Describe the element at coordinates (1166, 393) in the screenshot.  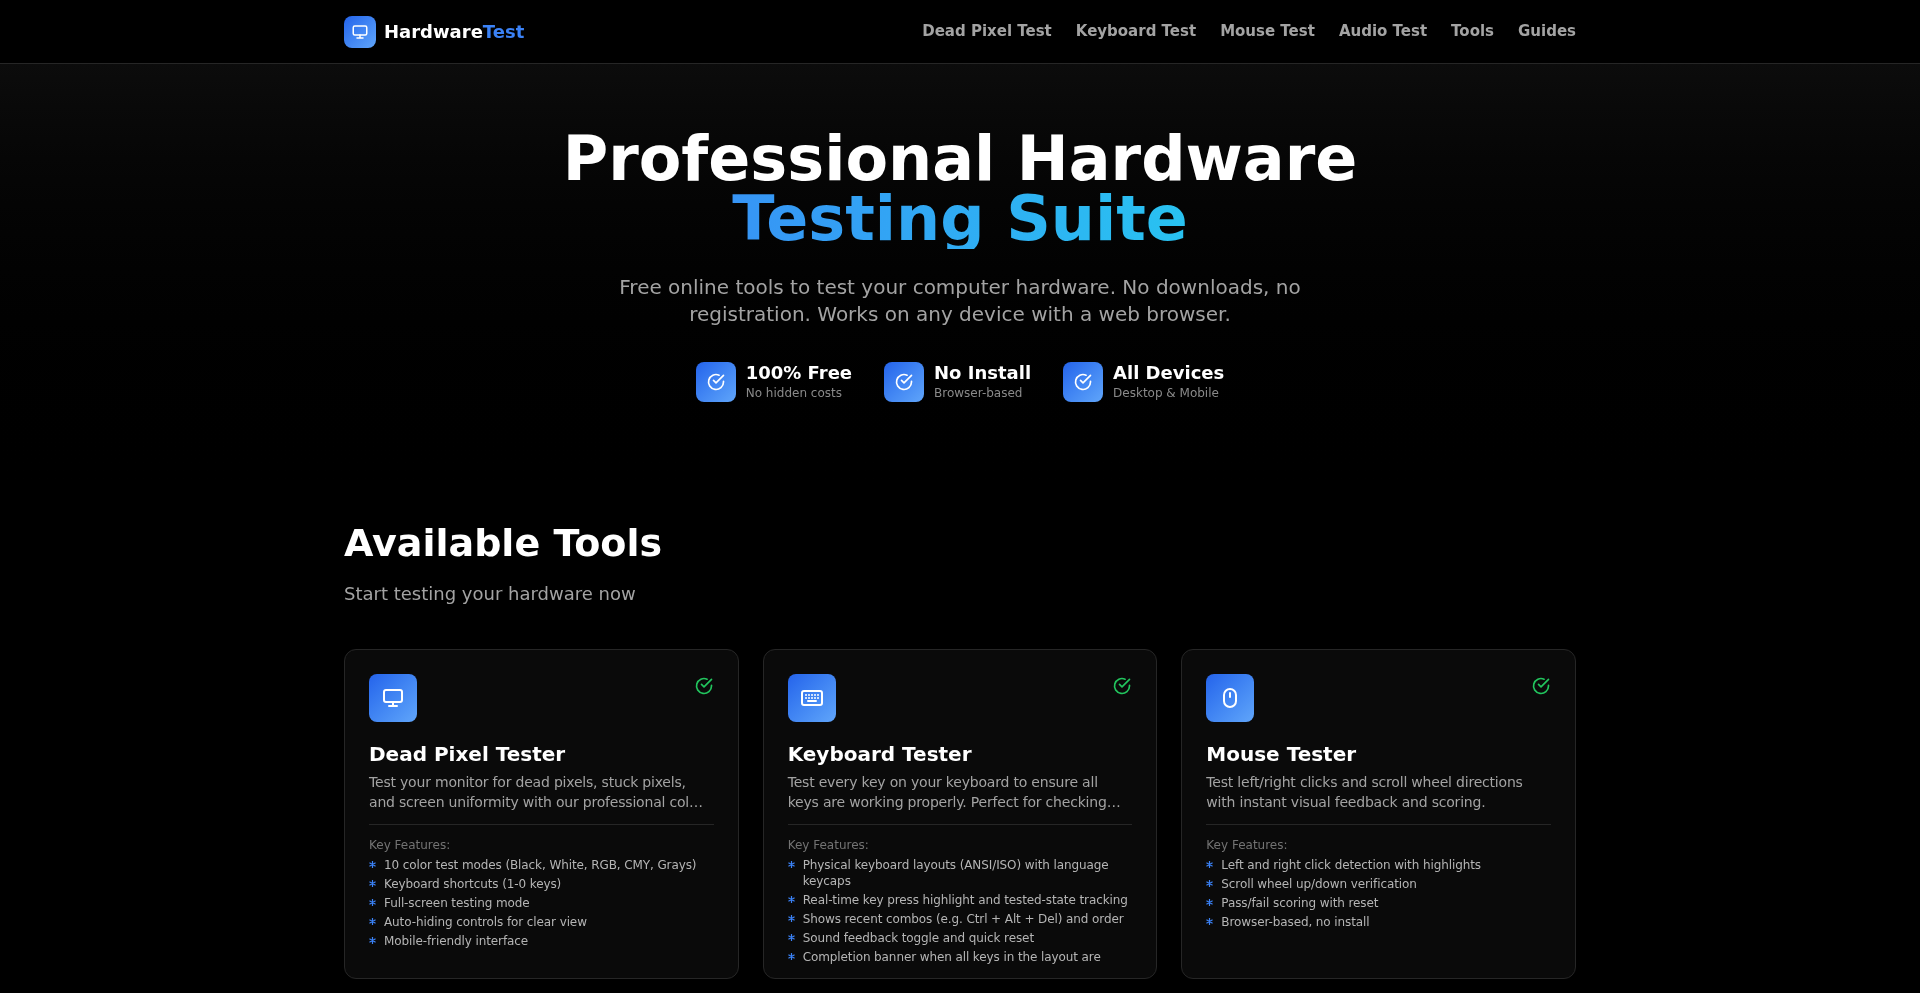
I see `badge-caption: Desktop & Mobile` at that location.